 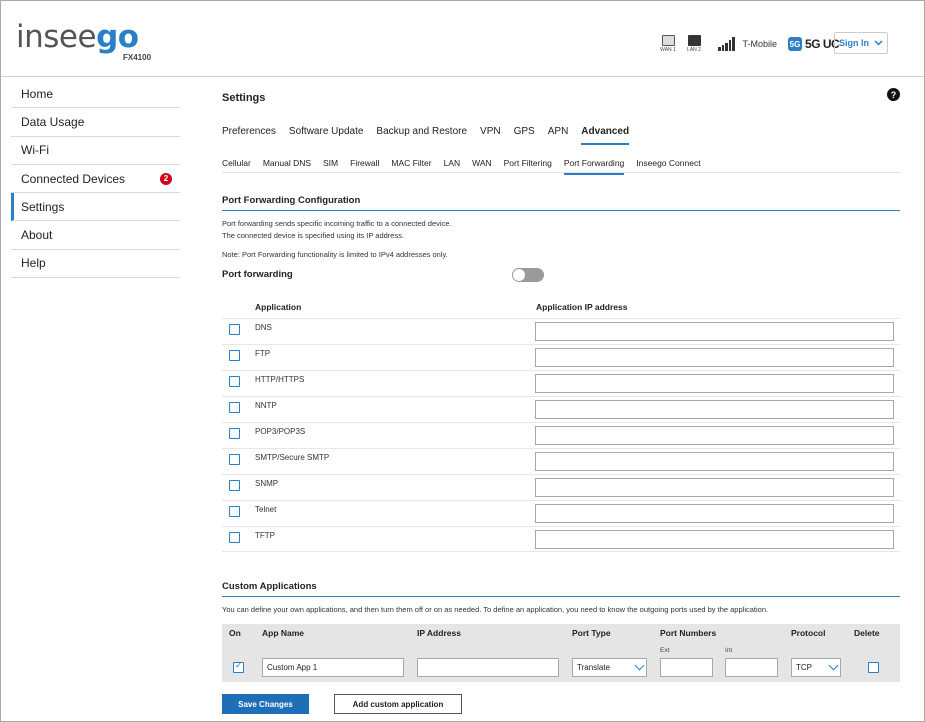 I want to click on port-forwarding-toggle, so click(x=528, y=275).